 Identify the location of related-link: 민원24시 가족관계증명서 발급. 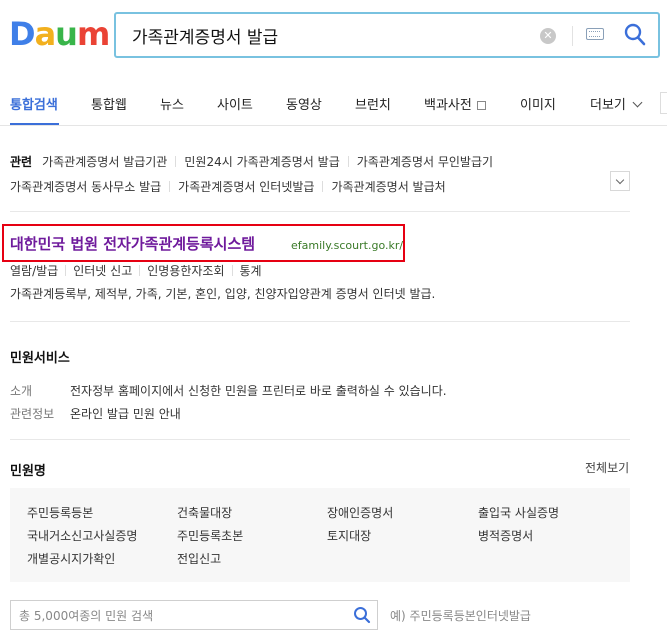
(261, 162).